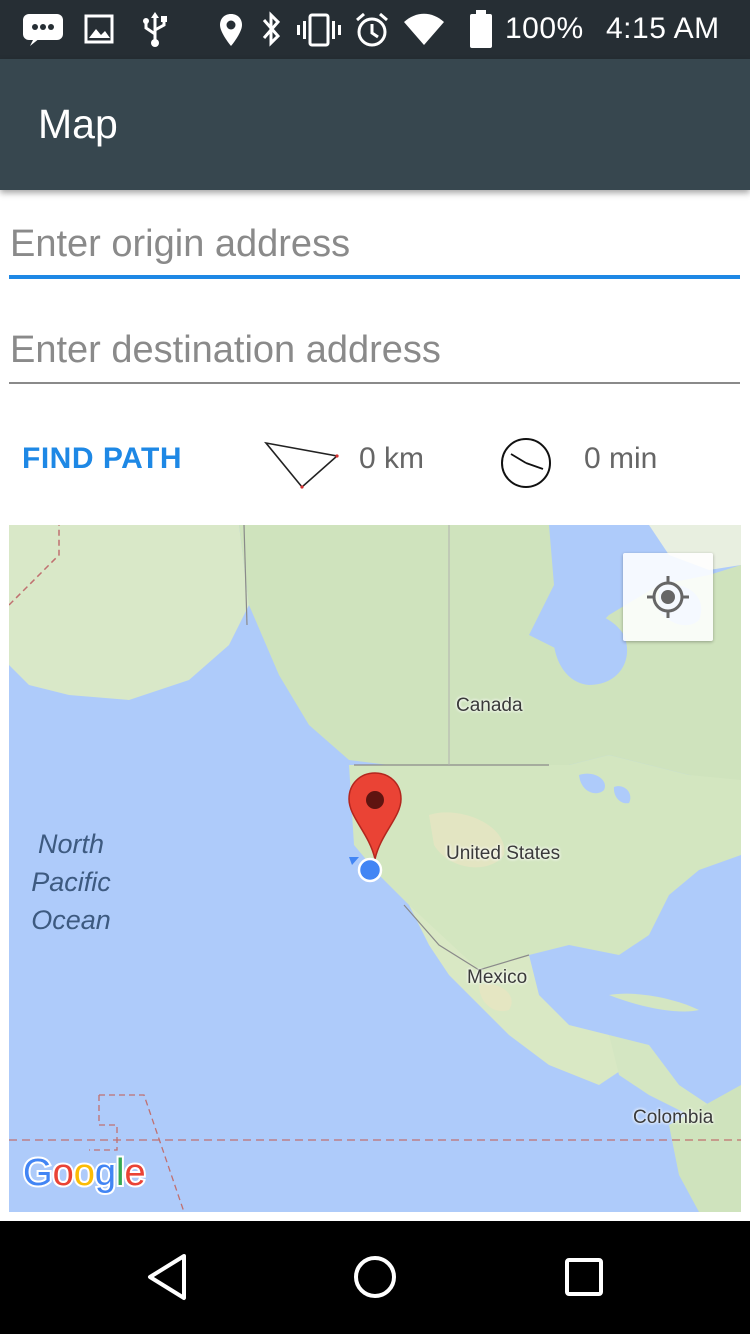 The width and height of the screenshot is (750, 1334). Describe the element at coordinates (621, 458) in the screenshot. I see `duration-value: 0 min` at that location.